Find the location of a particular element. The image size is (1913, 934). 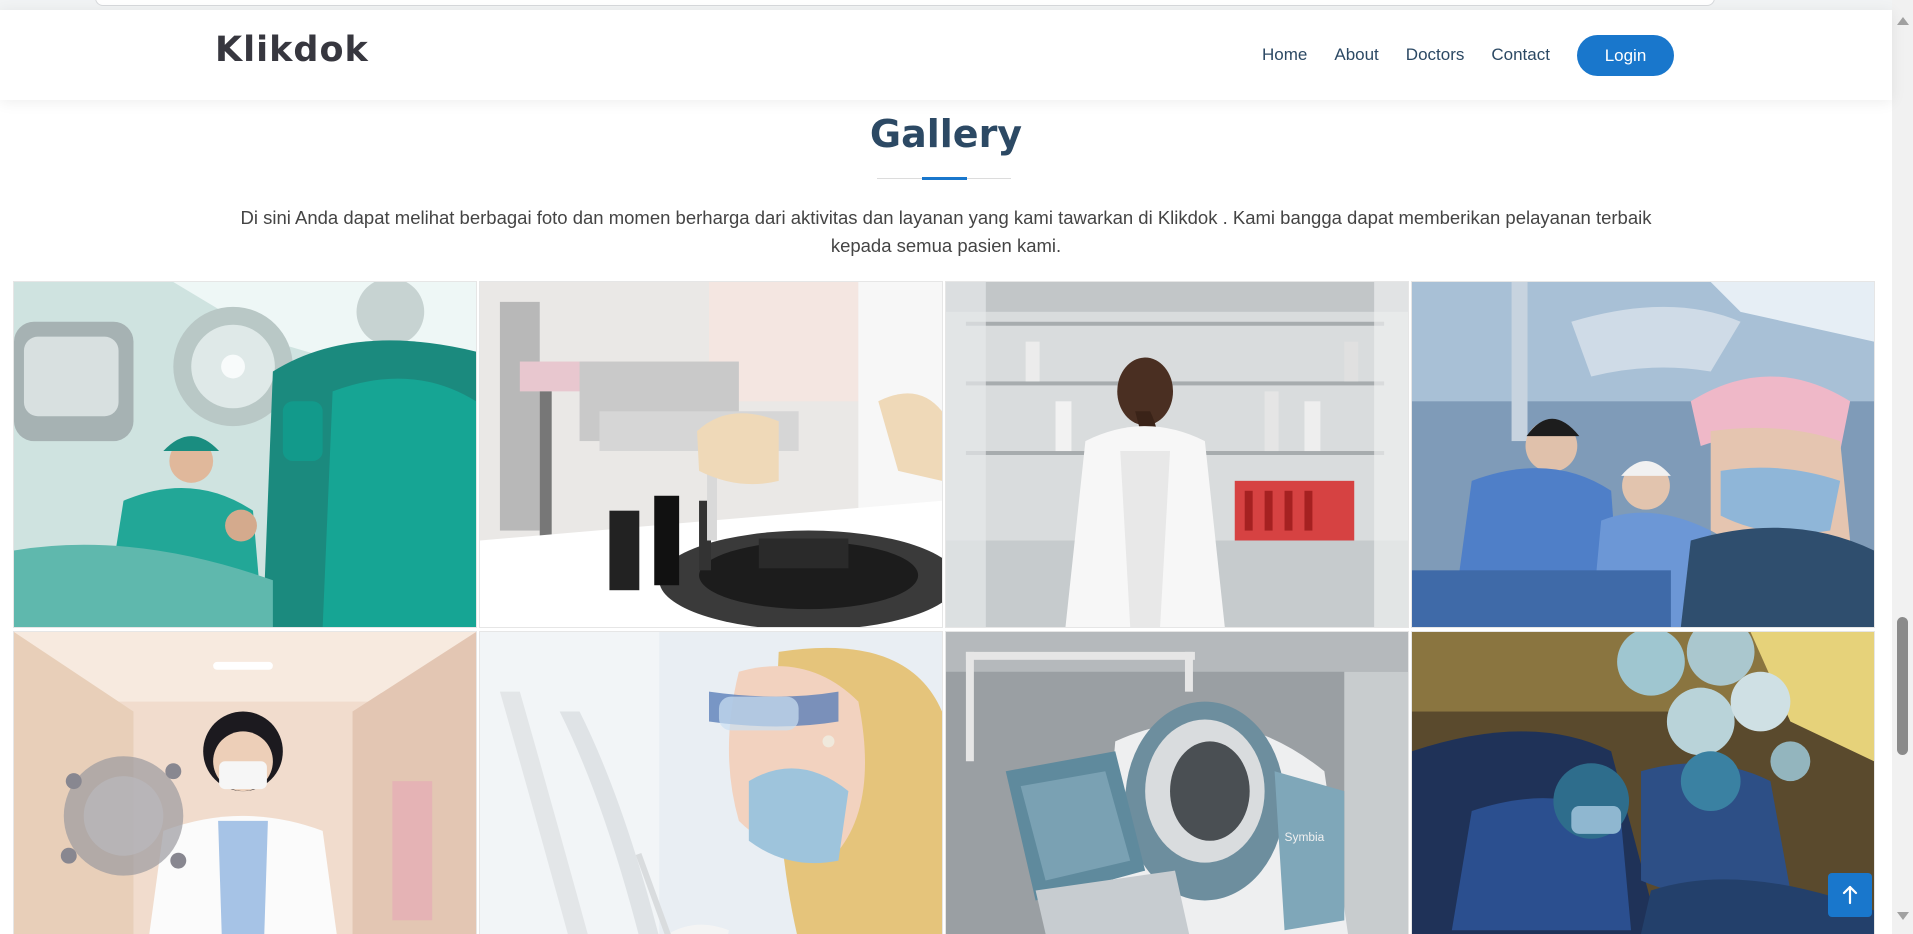

scroll-down-arrow-icon is located at coordinates (1903, 916).